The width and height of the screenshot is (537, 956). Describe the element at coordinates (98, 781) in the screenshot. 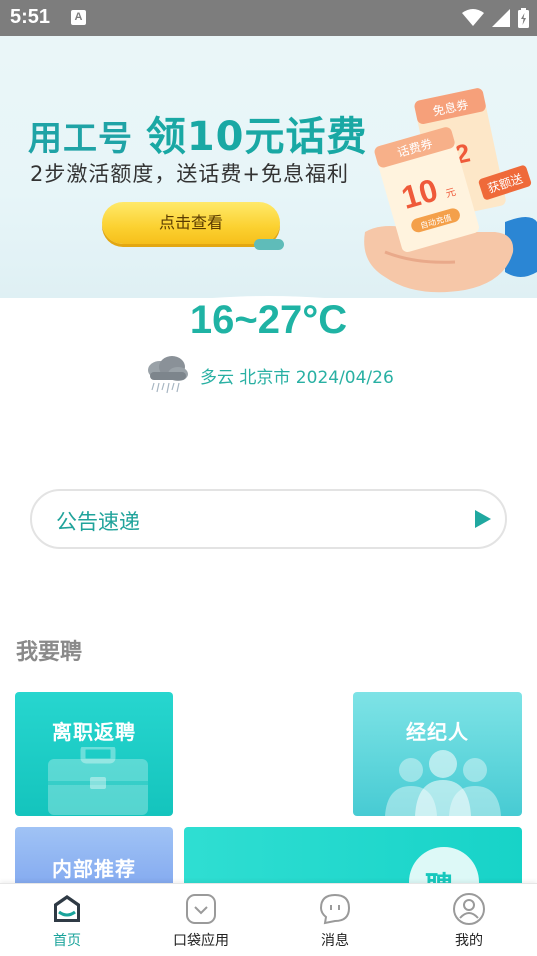

I see `briefcase-icon` at that location.